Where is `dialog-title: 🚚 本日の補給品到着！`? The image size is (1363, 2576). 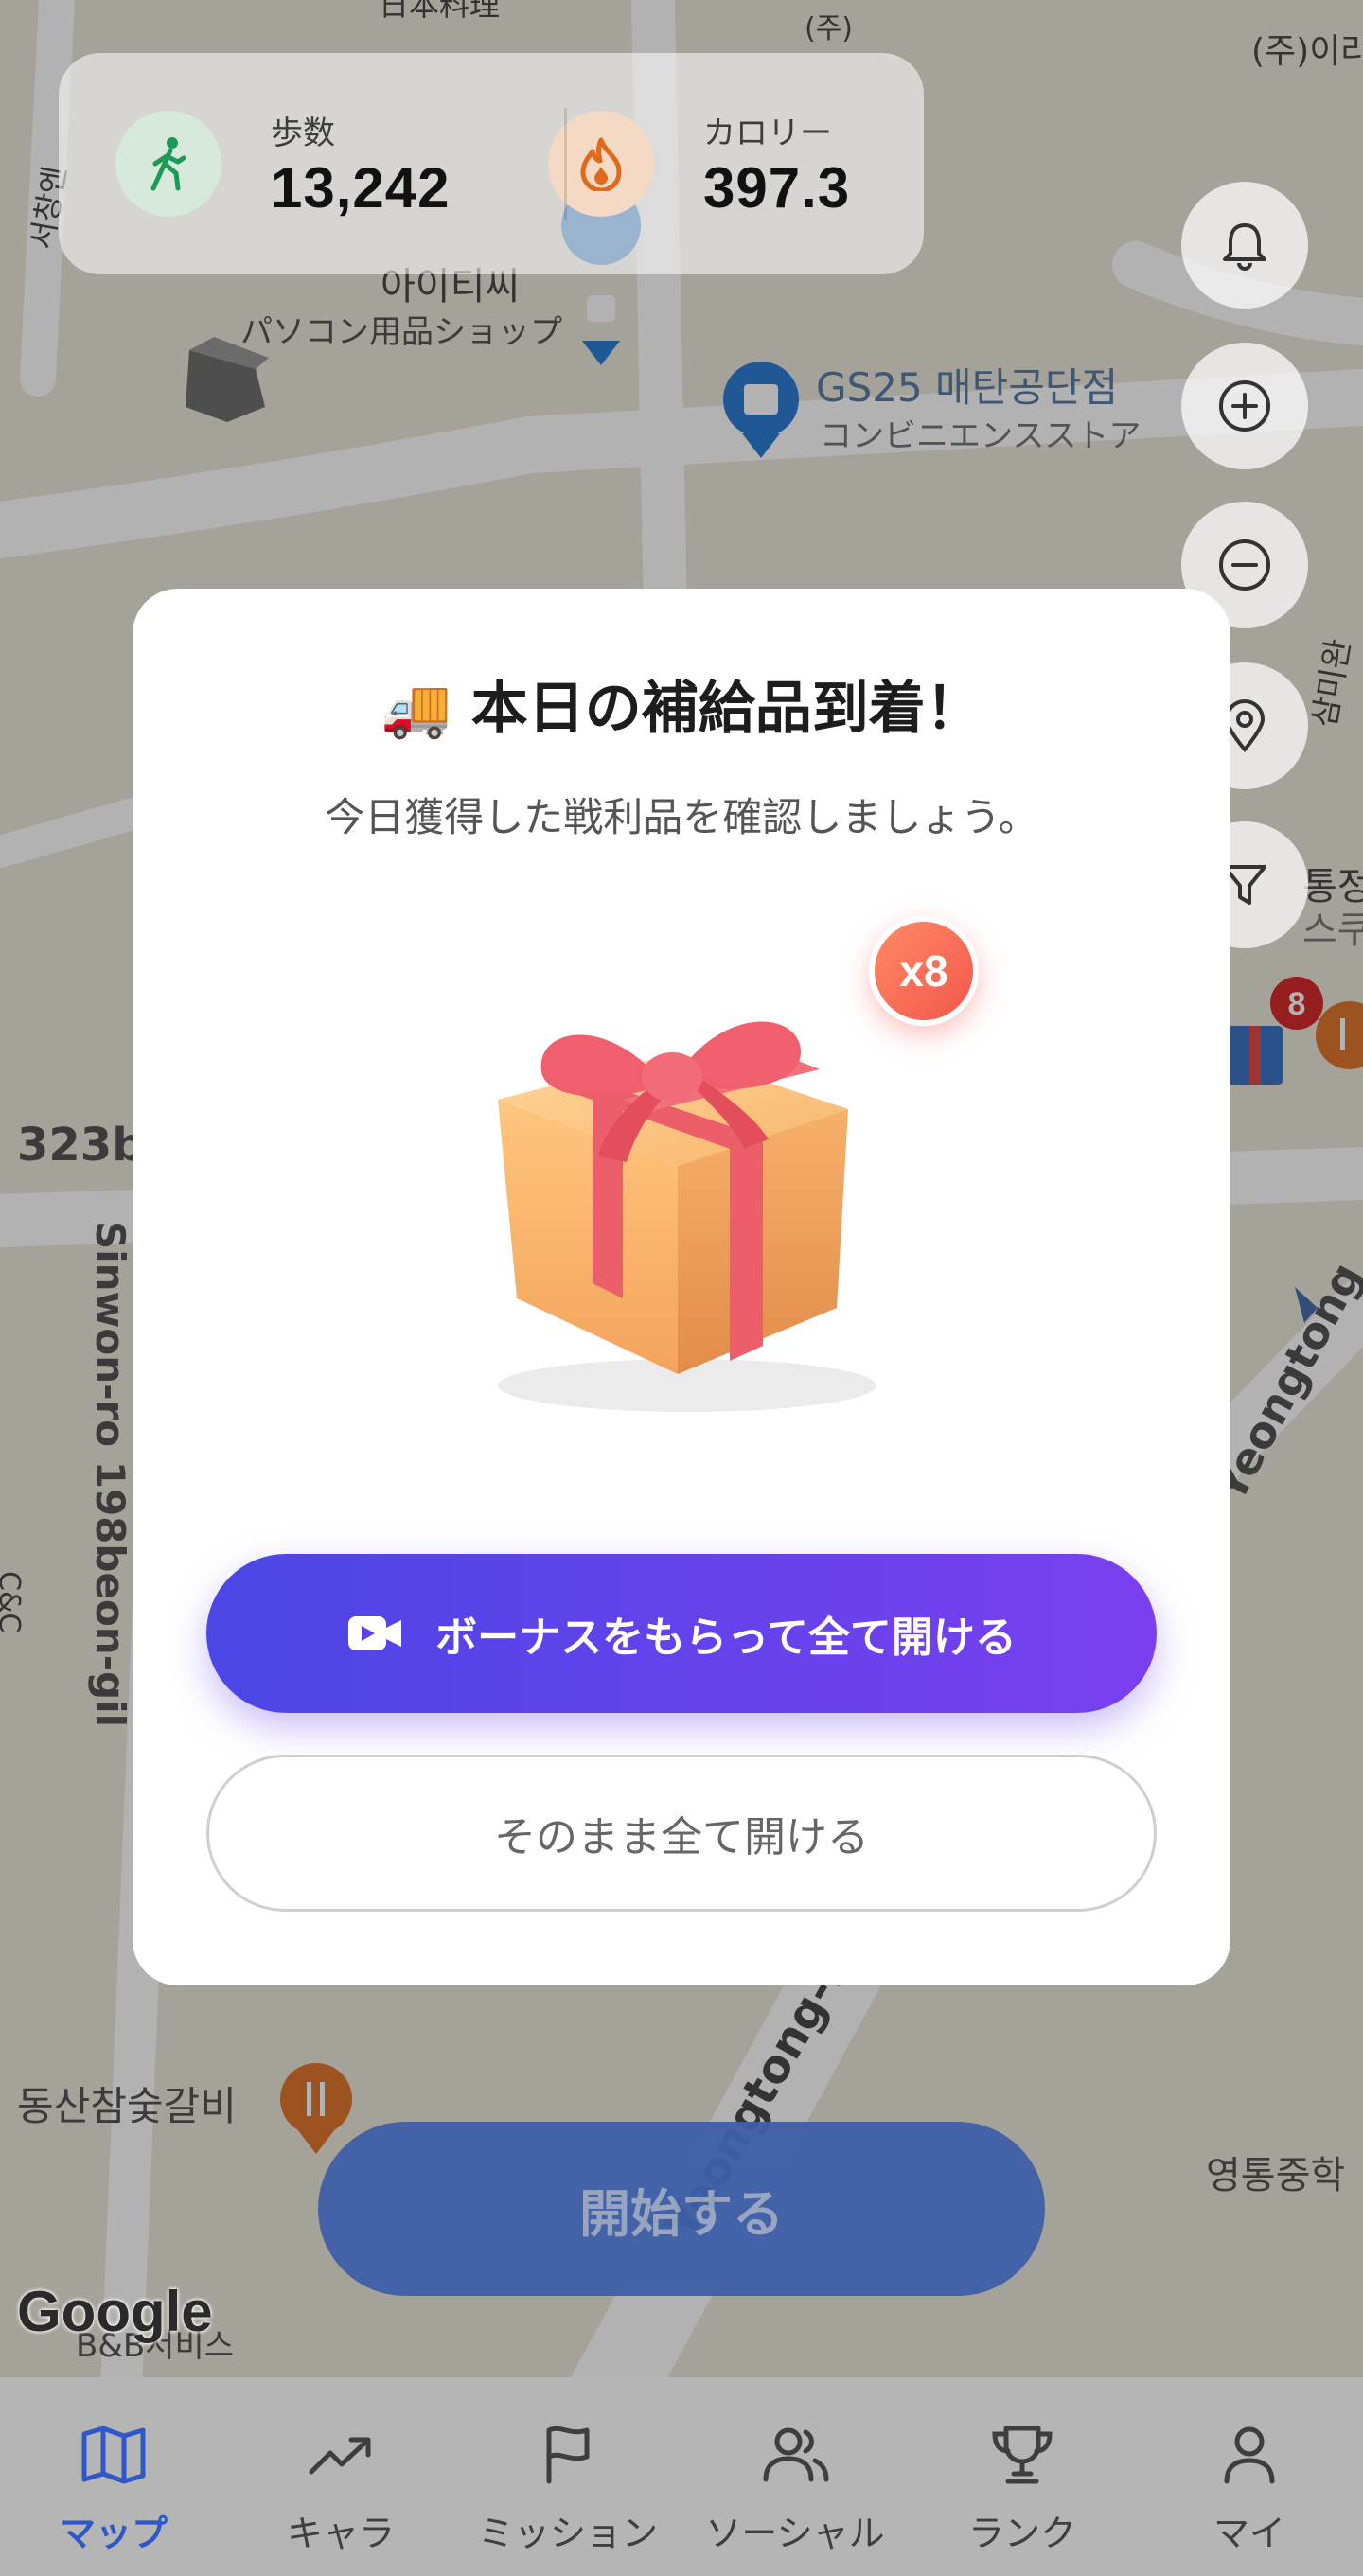
dialog-title: 🚚 本日の補給品到着！ is located at coordinates (681, 709).